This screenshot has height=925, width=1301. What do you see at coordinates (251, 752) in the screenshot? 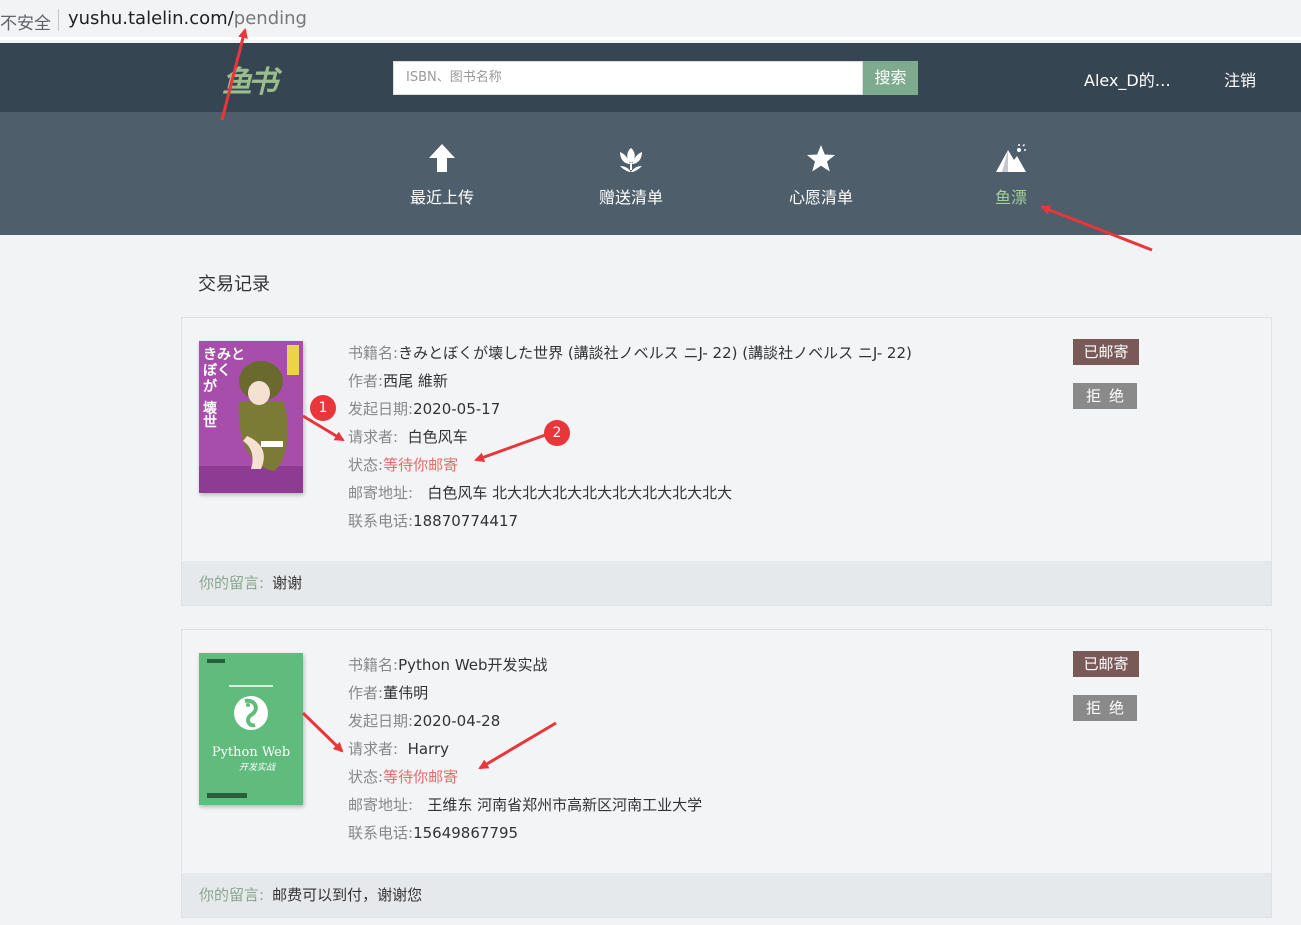
I see `cover-title: Python Web` at bounding box center [251, 752].